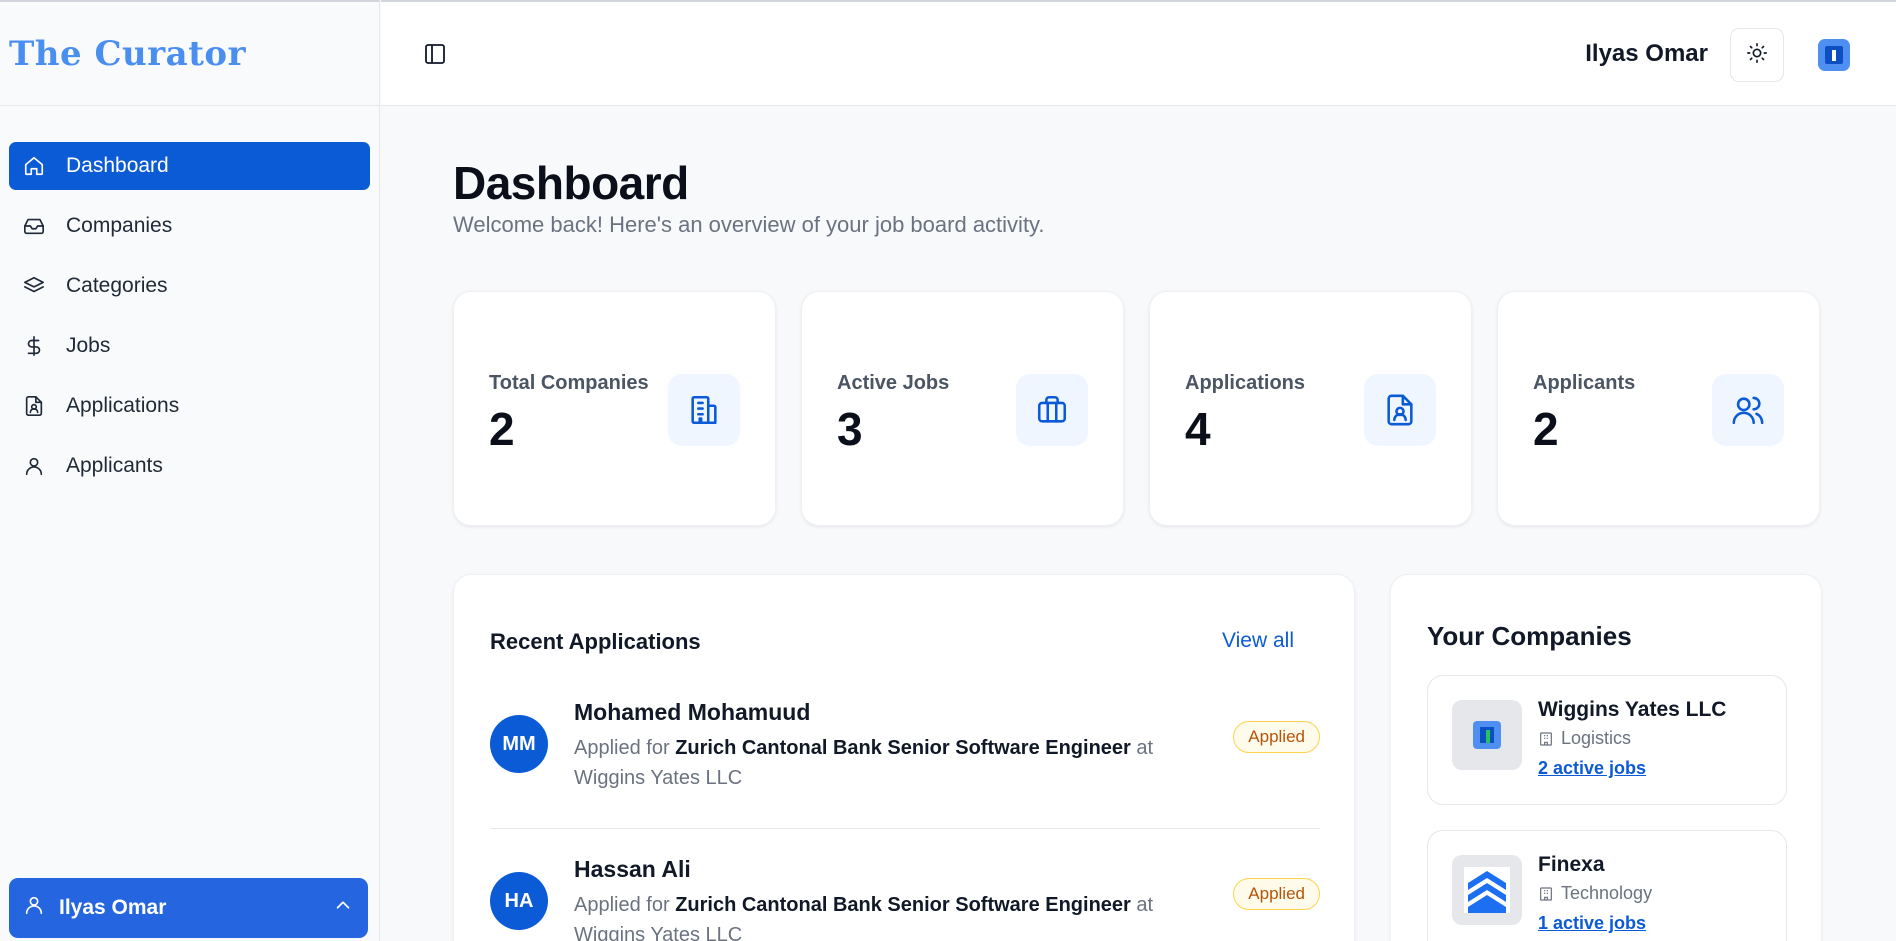  What do you see at coordinates (614, 408) in the screenshot?
I see `stat-card-total-companies: Total Companies 2` at bounding box center [614, 408].